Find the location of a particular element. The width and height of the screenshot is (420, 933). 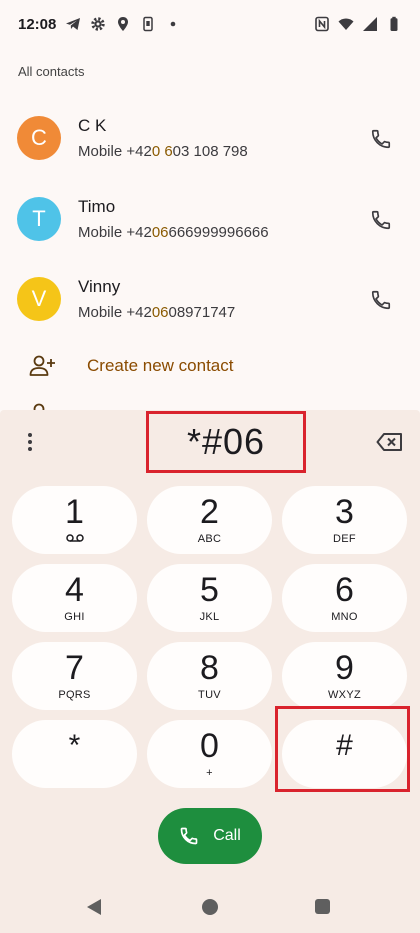

key-digit: 4 is located at coordinates (74, 590).